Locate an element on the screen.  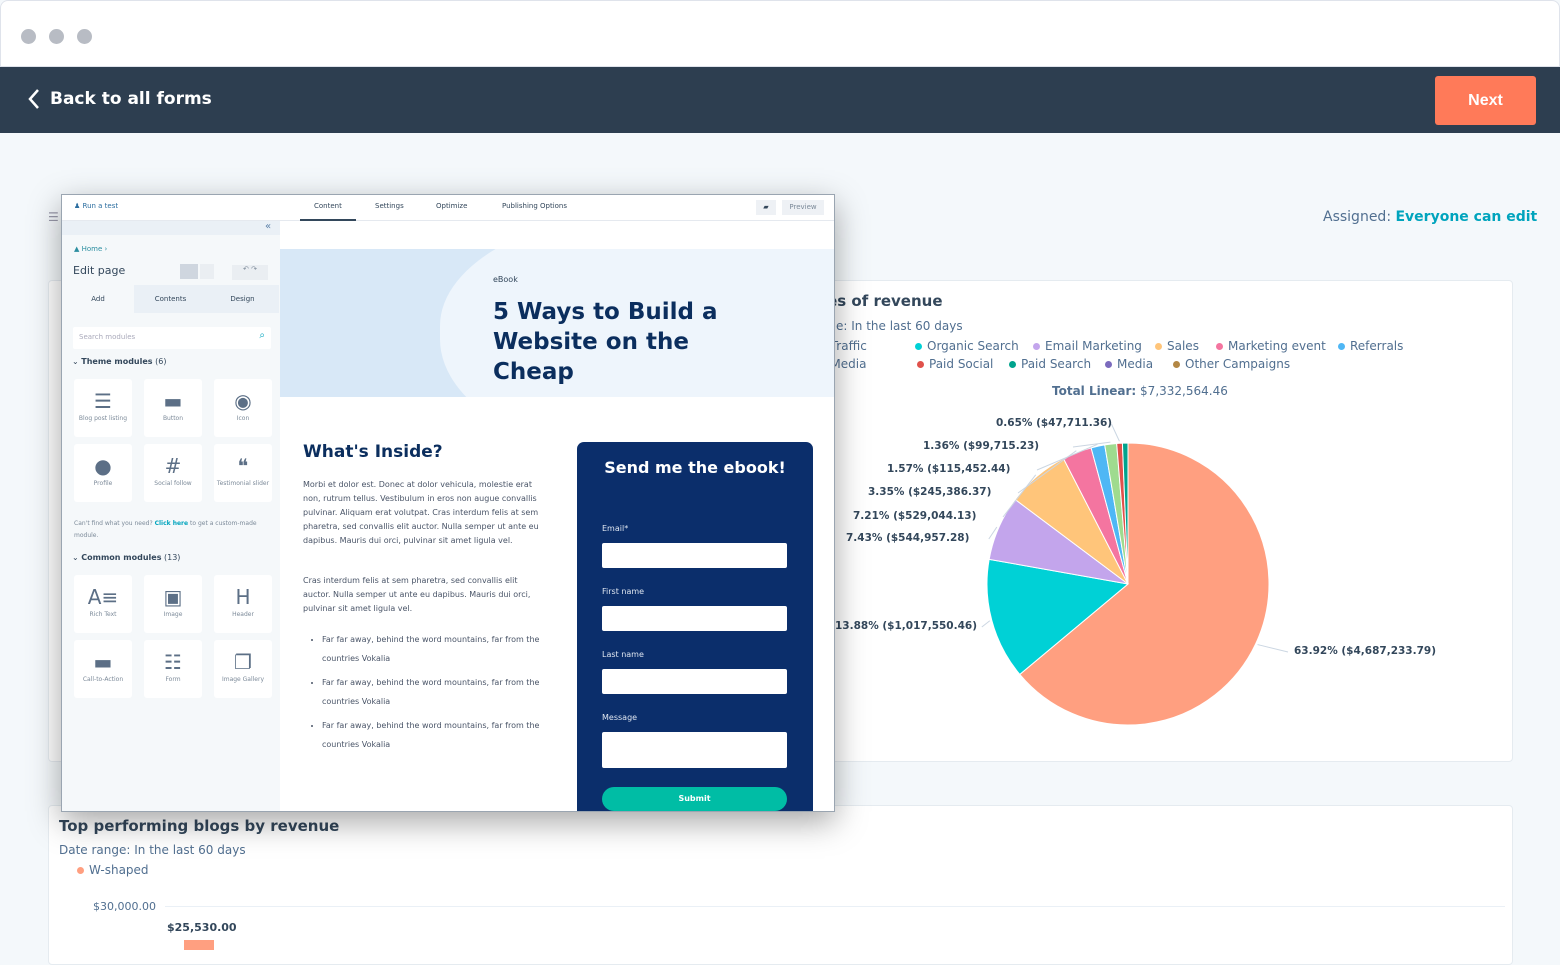
back-to-forms-link: Back to all forms is located at coordinates (120, 99).